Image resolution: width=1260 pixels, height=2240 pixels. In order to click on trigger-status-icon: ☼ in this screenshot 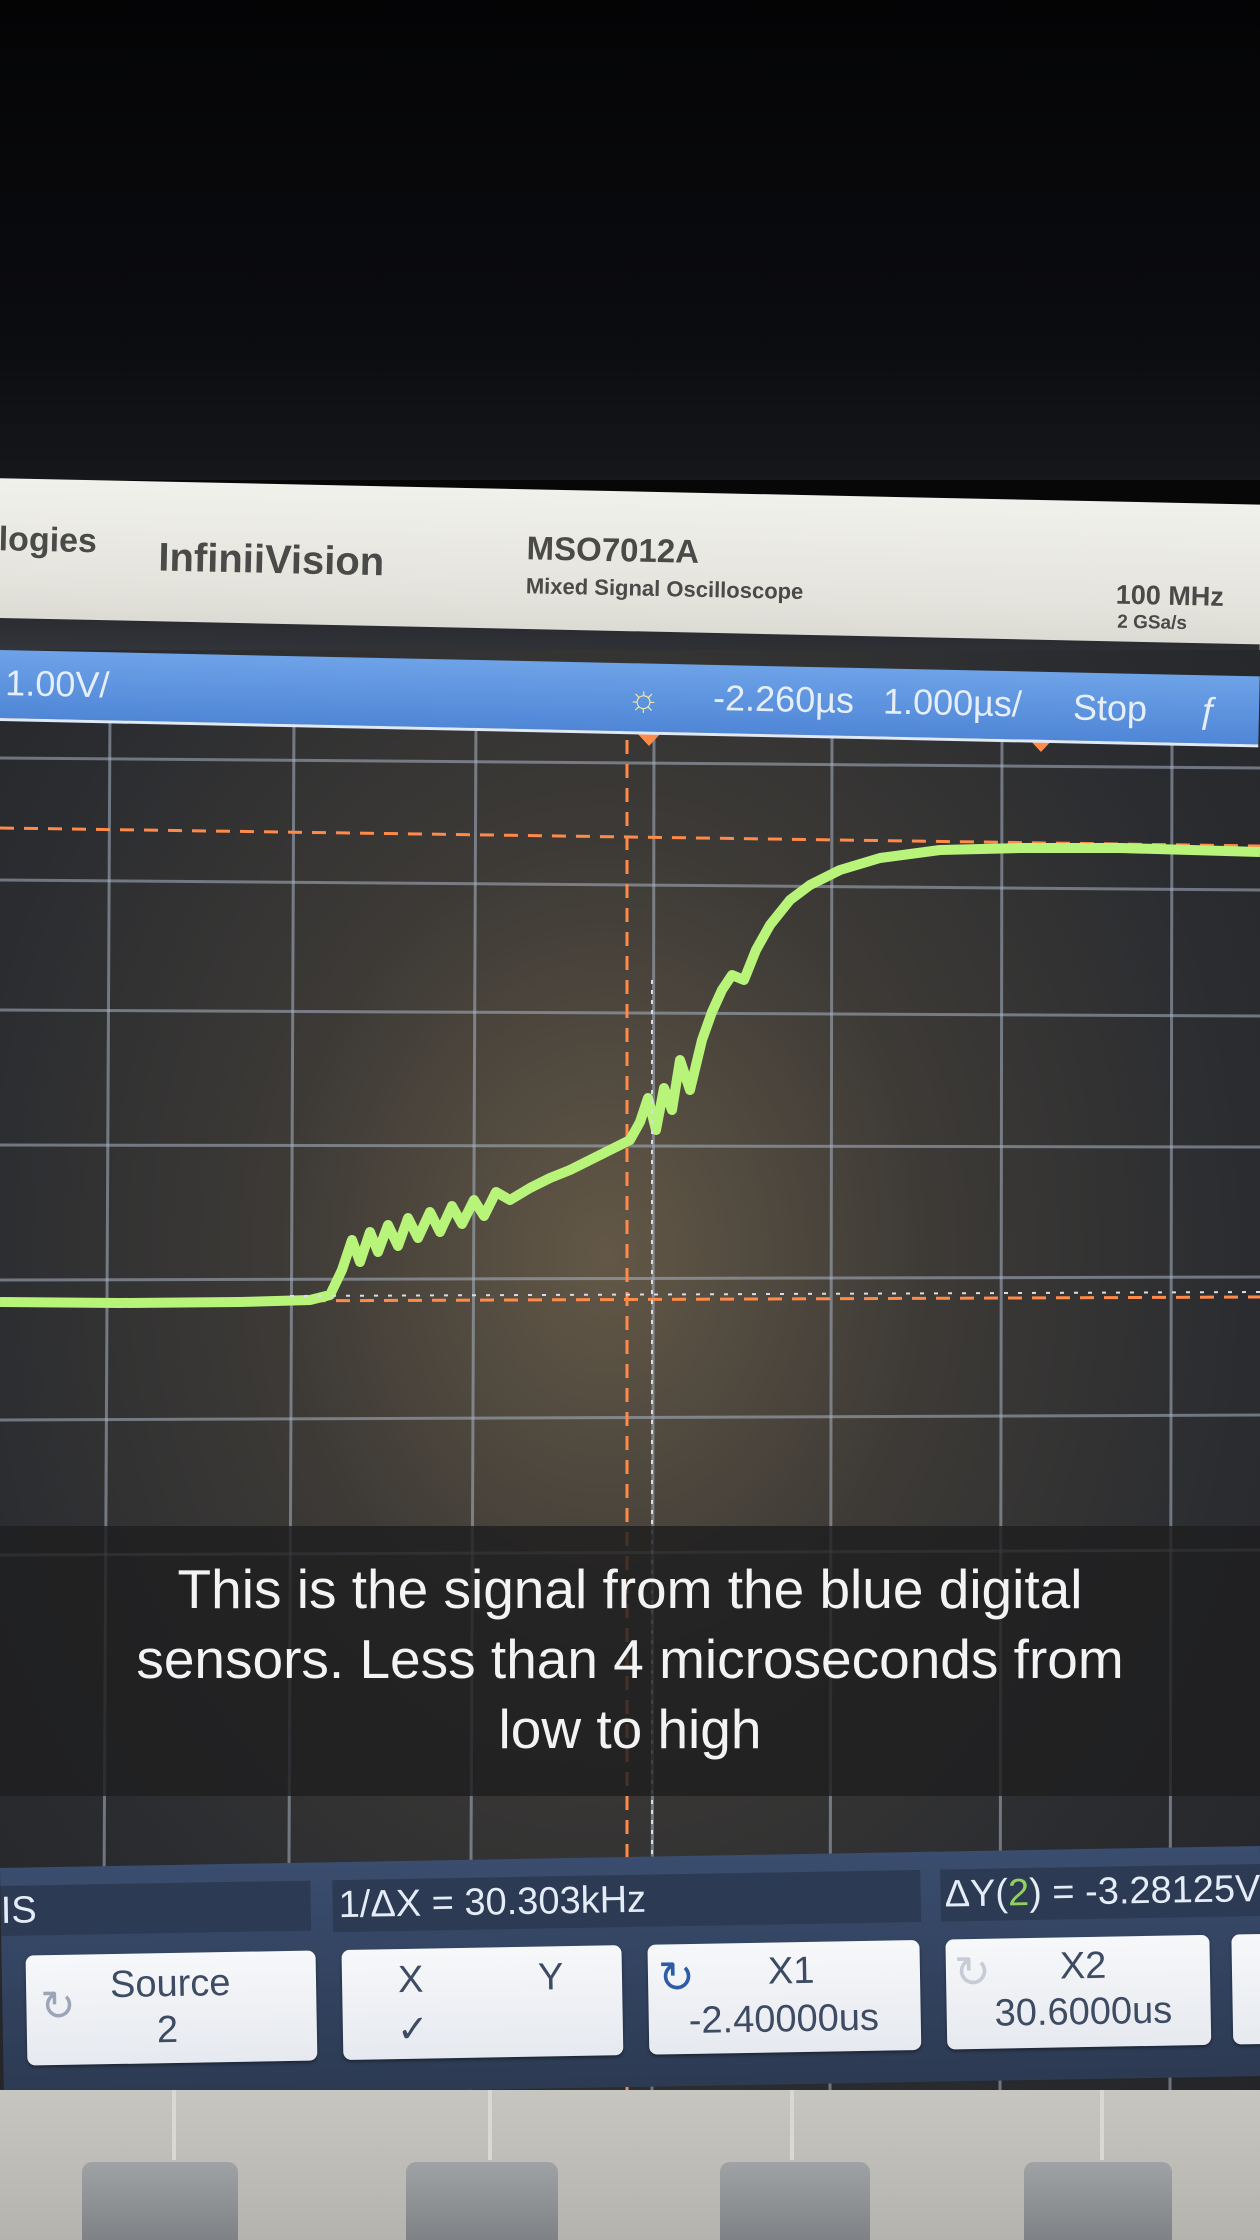, I will do `click(643, 698)`.